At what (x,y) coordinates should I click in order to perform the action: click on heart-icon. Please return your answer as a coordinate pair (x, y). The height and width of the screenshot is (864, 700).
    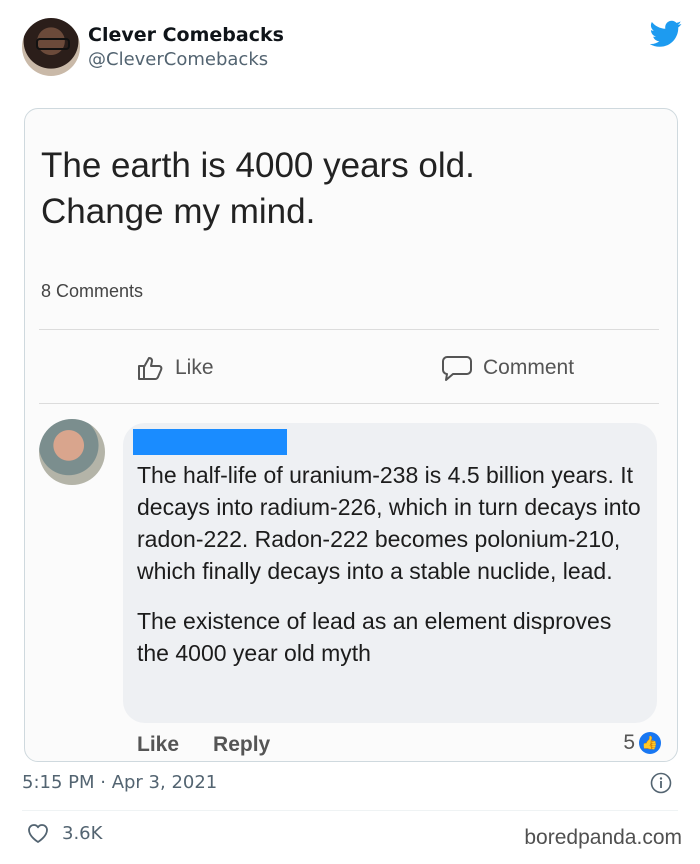
    Looking at the image, I should click on (38, 833).